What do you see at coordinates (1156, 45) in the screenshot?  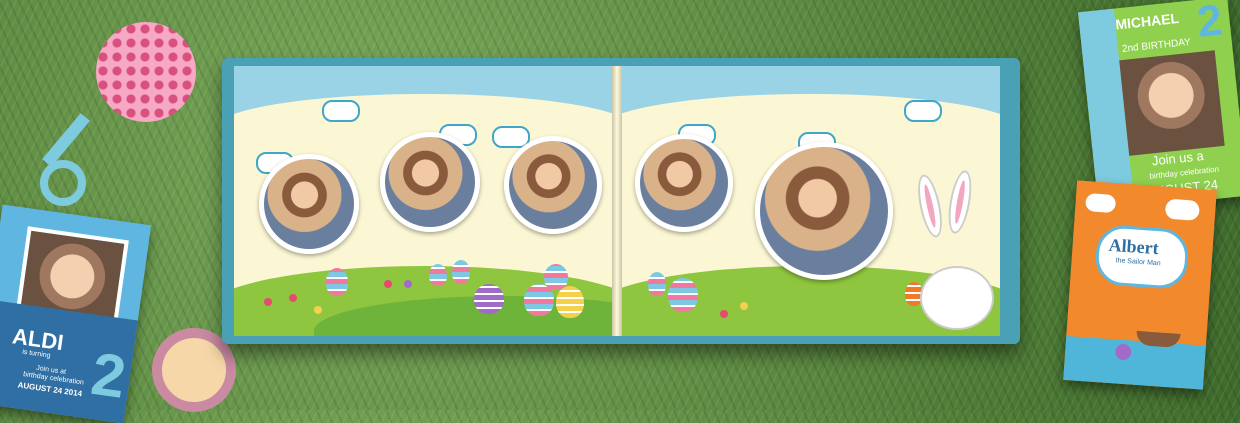 I see `card-subtitle: 2nd BIRTHDAY` at bounding box center [1156, 45].